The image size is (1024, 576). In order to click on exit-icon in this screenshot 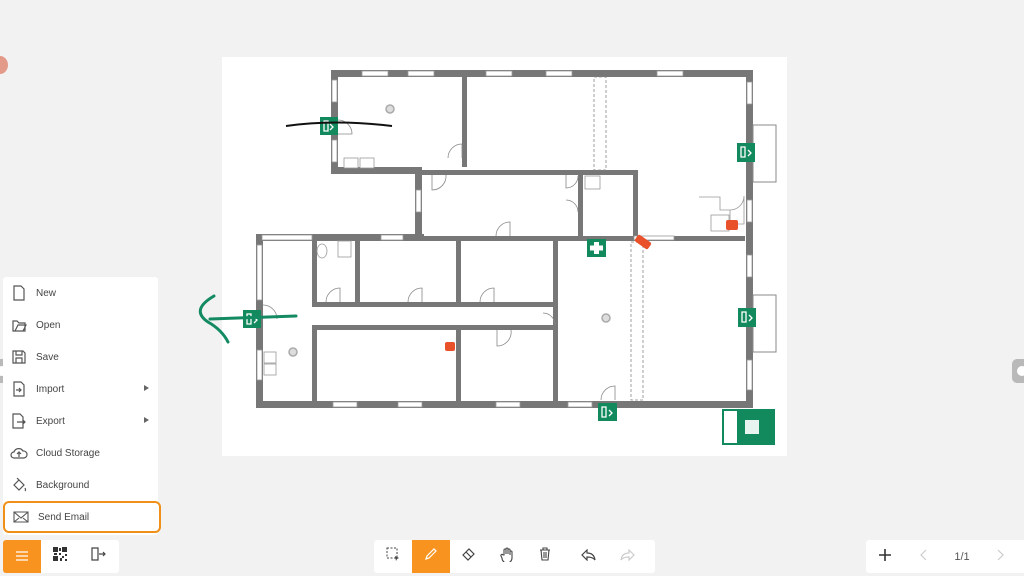, I will do `click(98, 556)`.